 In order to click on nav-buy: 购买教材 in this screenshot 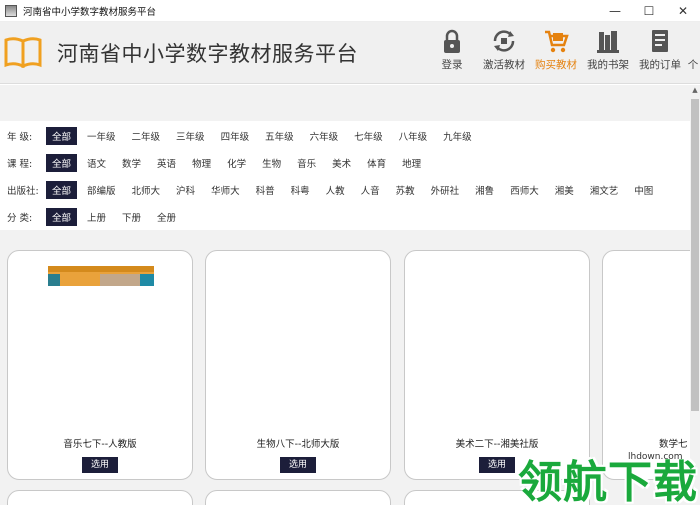, I will do `click(556, 50)`.